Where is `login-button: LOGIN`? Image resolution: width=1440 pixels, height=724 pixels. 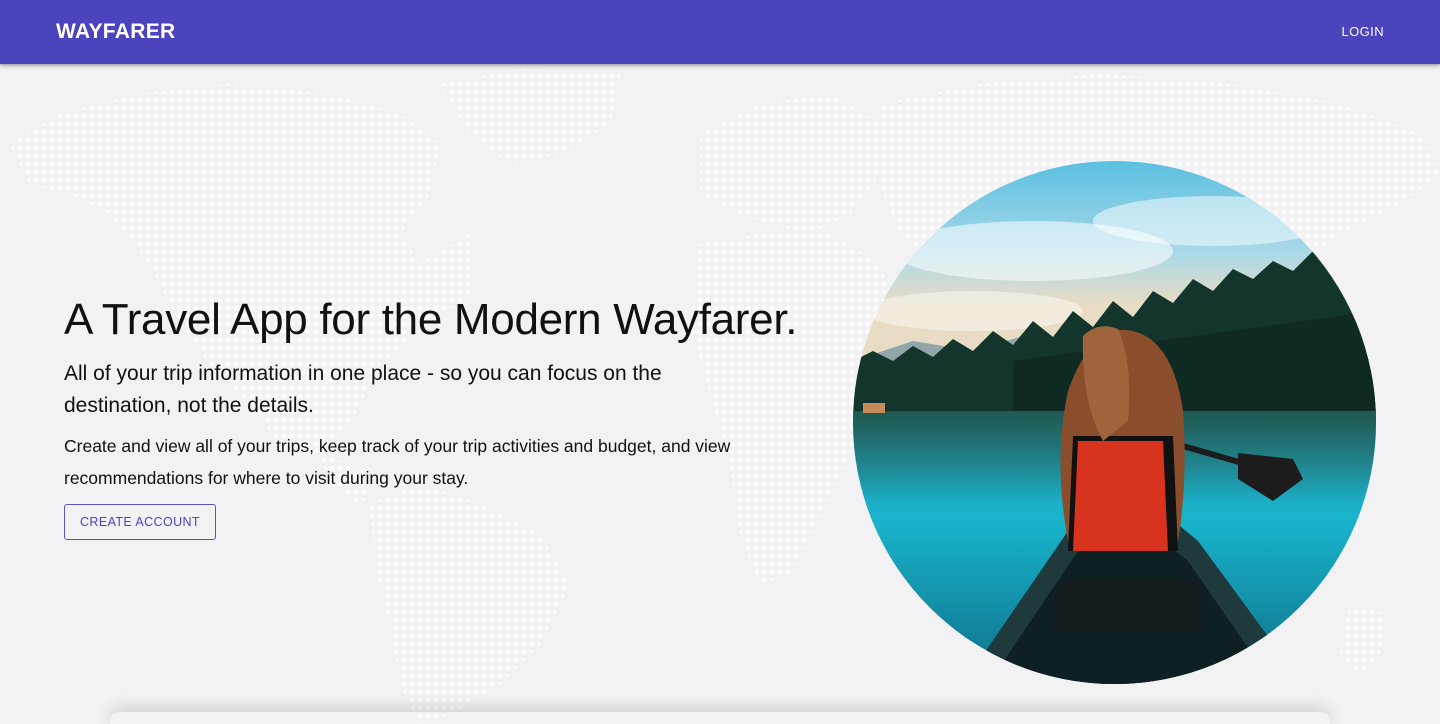 login-button: LOGIN is located at coordinates (1363, 32).